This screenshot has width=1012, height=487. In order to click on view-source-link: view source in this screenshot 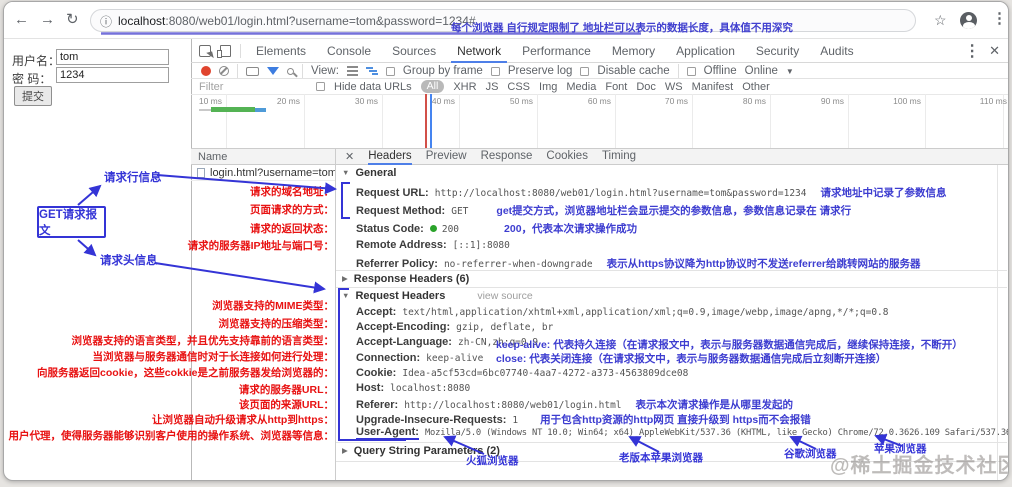, I will do `click(504, 296)`.